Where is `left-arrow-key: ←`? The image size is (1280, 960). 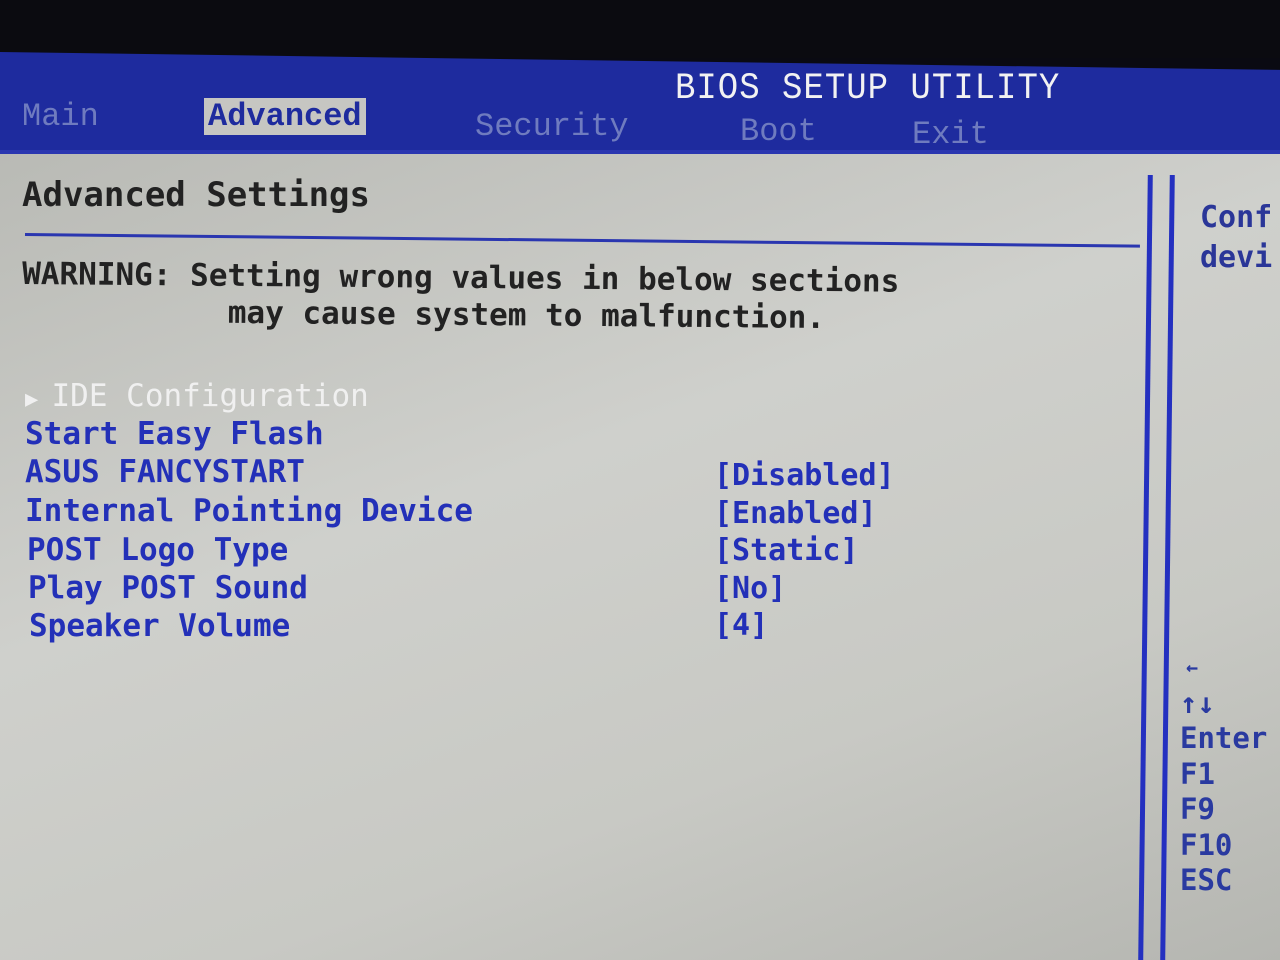
left-arrow-key: ← is located at coordinates (1192, 667).